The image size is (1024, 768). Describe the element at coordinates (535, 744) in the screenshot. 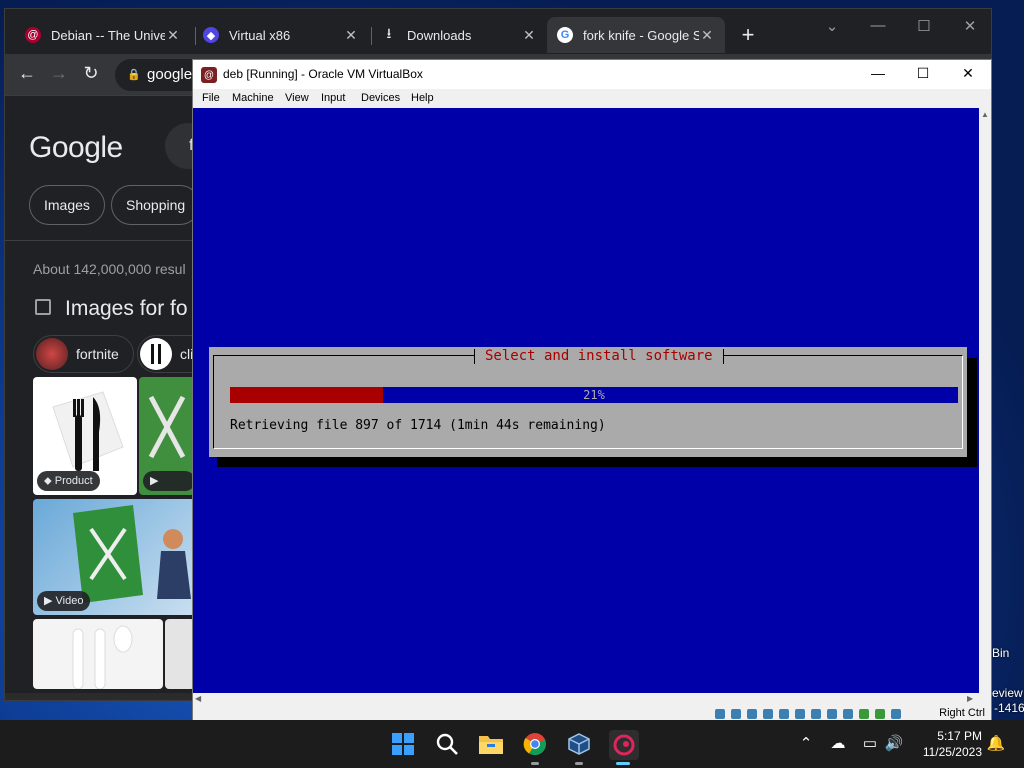

I see `chrome-icon` at that location.